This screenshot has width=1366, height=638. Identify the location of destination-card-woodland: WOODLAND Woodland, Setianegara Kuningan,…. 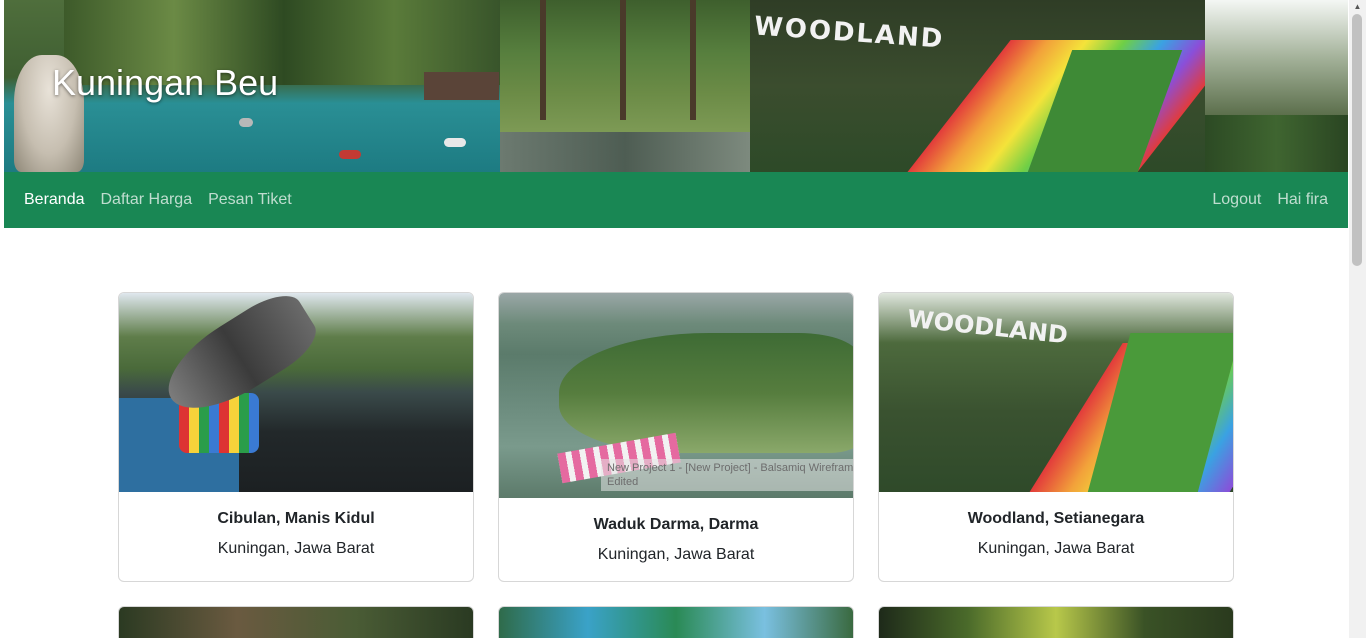
(1056, 437).